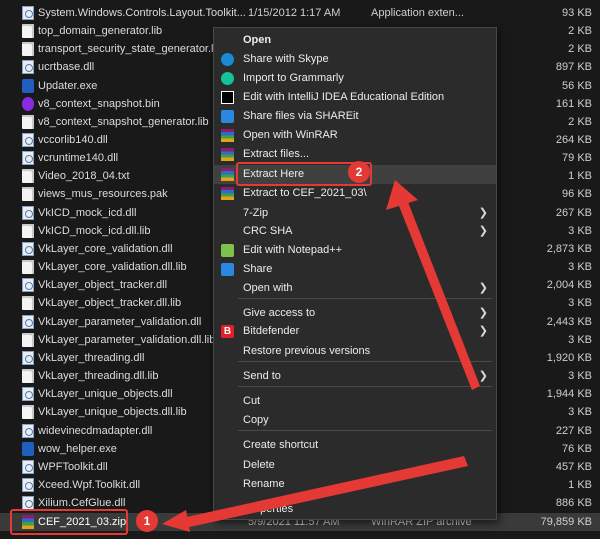  What do you see at coordinates (325, 492) in the screenshot?
I see `arrow-to-zip-file` at bounding box center [325, 492].